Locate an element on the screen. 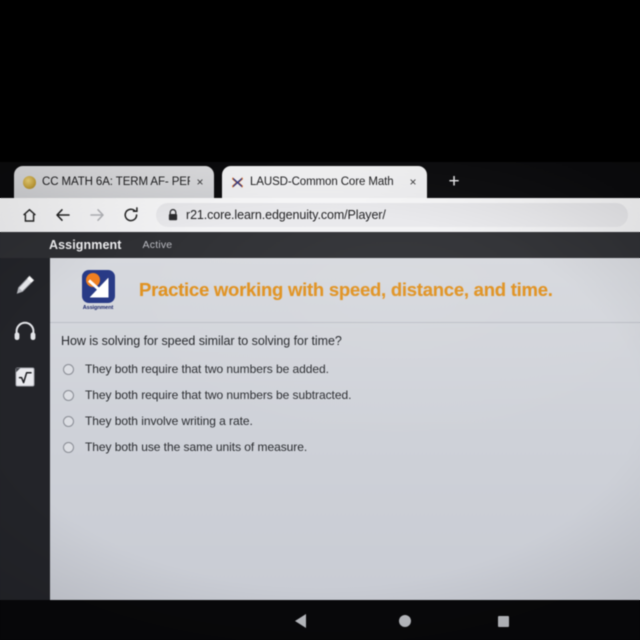 Image resolution: width=640 pixels, height=640 pixels. back-triangle-icon is located at coordinates (300, 621).